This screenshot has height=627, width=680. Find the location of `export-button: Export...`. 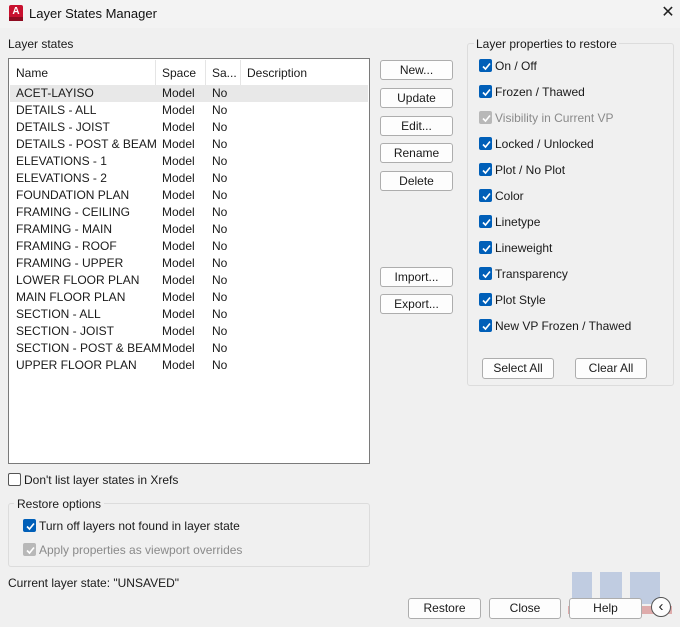

export-button: Export... is located at coordinates (416, 304).